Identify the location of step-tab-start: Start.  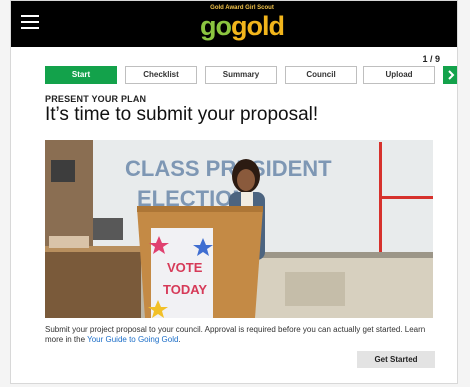
(81, 75).